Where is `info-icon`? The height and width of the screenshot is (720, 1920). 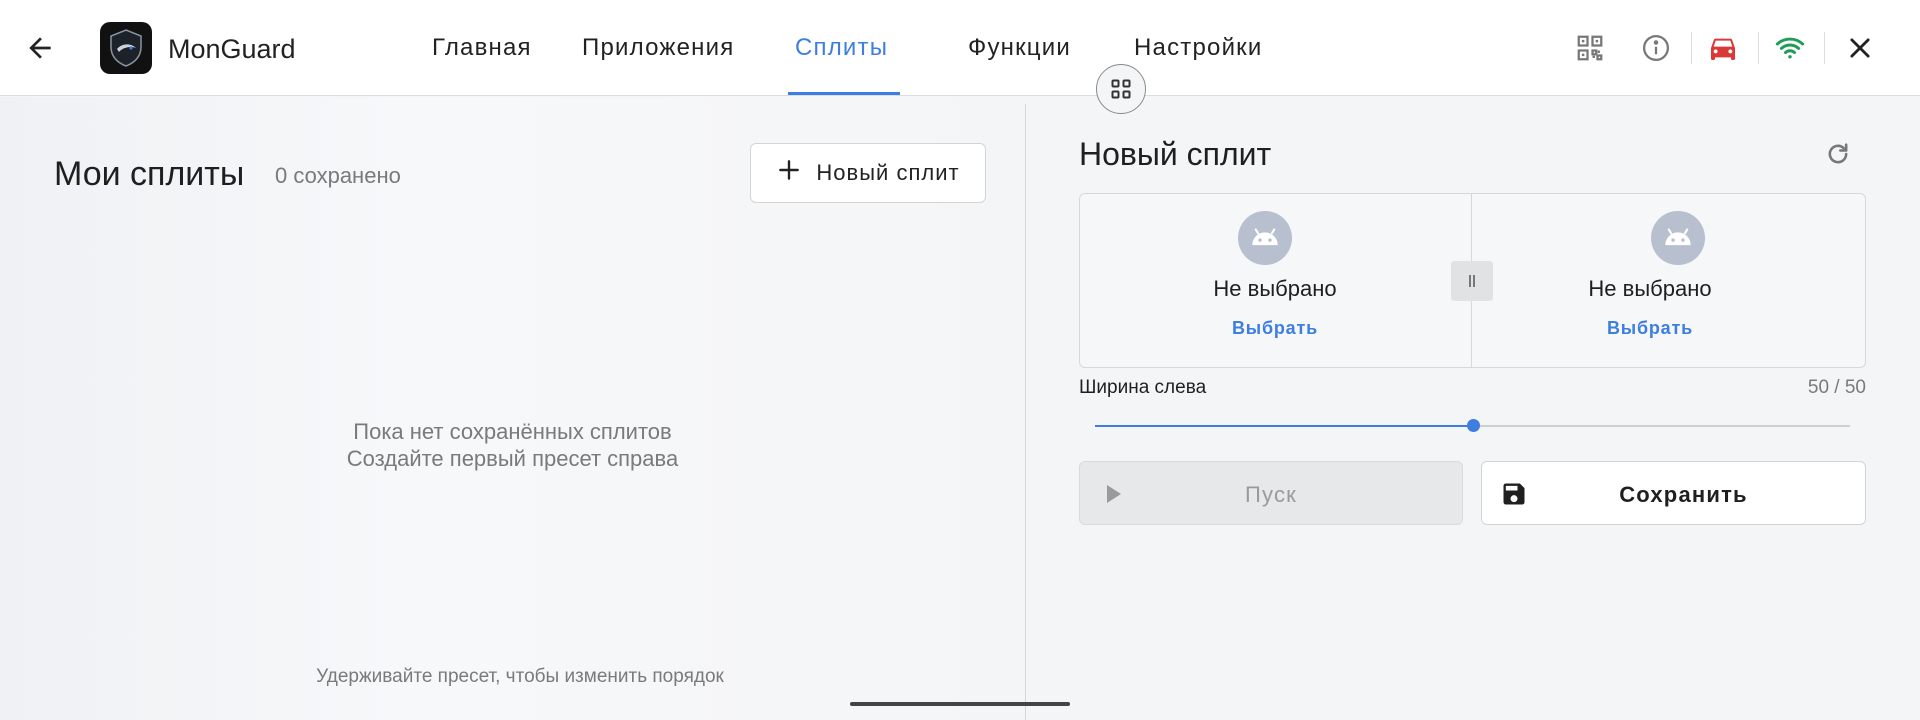
info-icon is located at coordinates (1656, 48).